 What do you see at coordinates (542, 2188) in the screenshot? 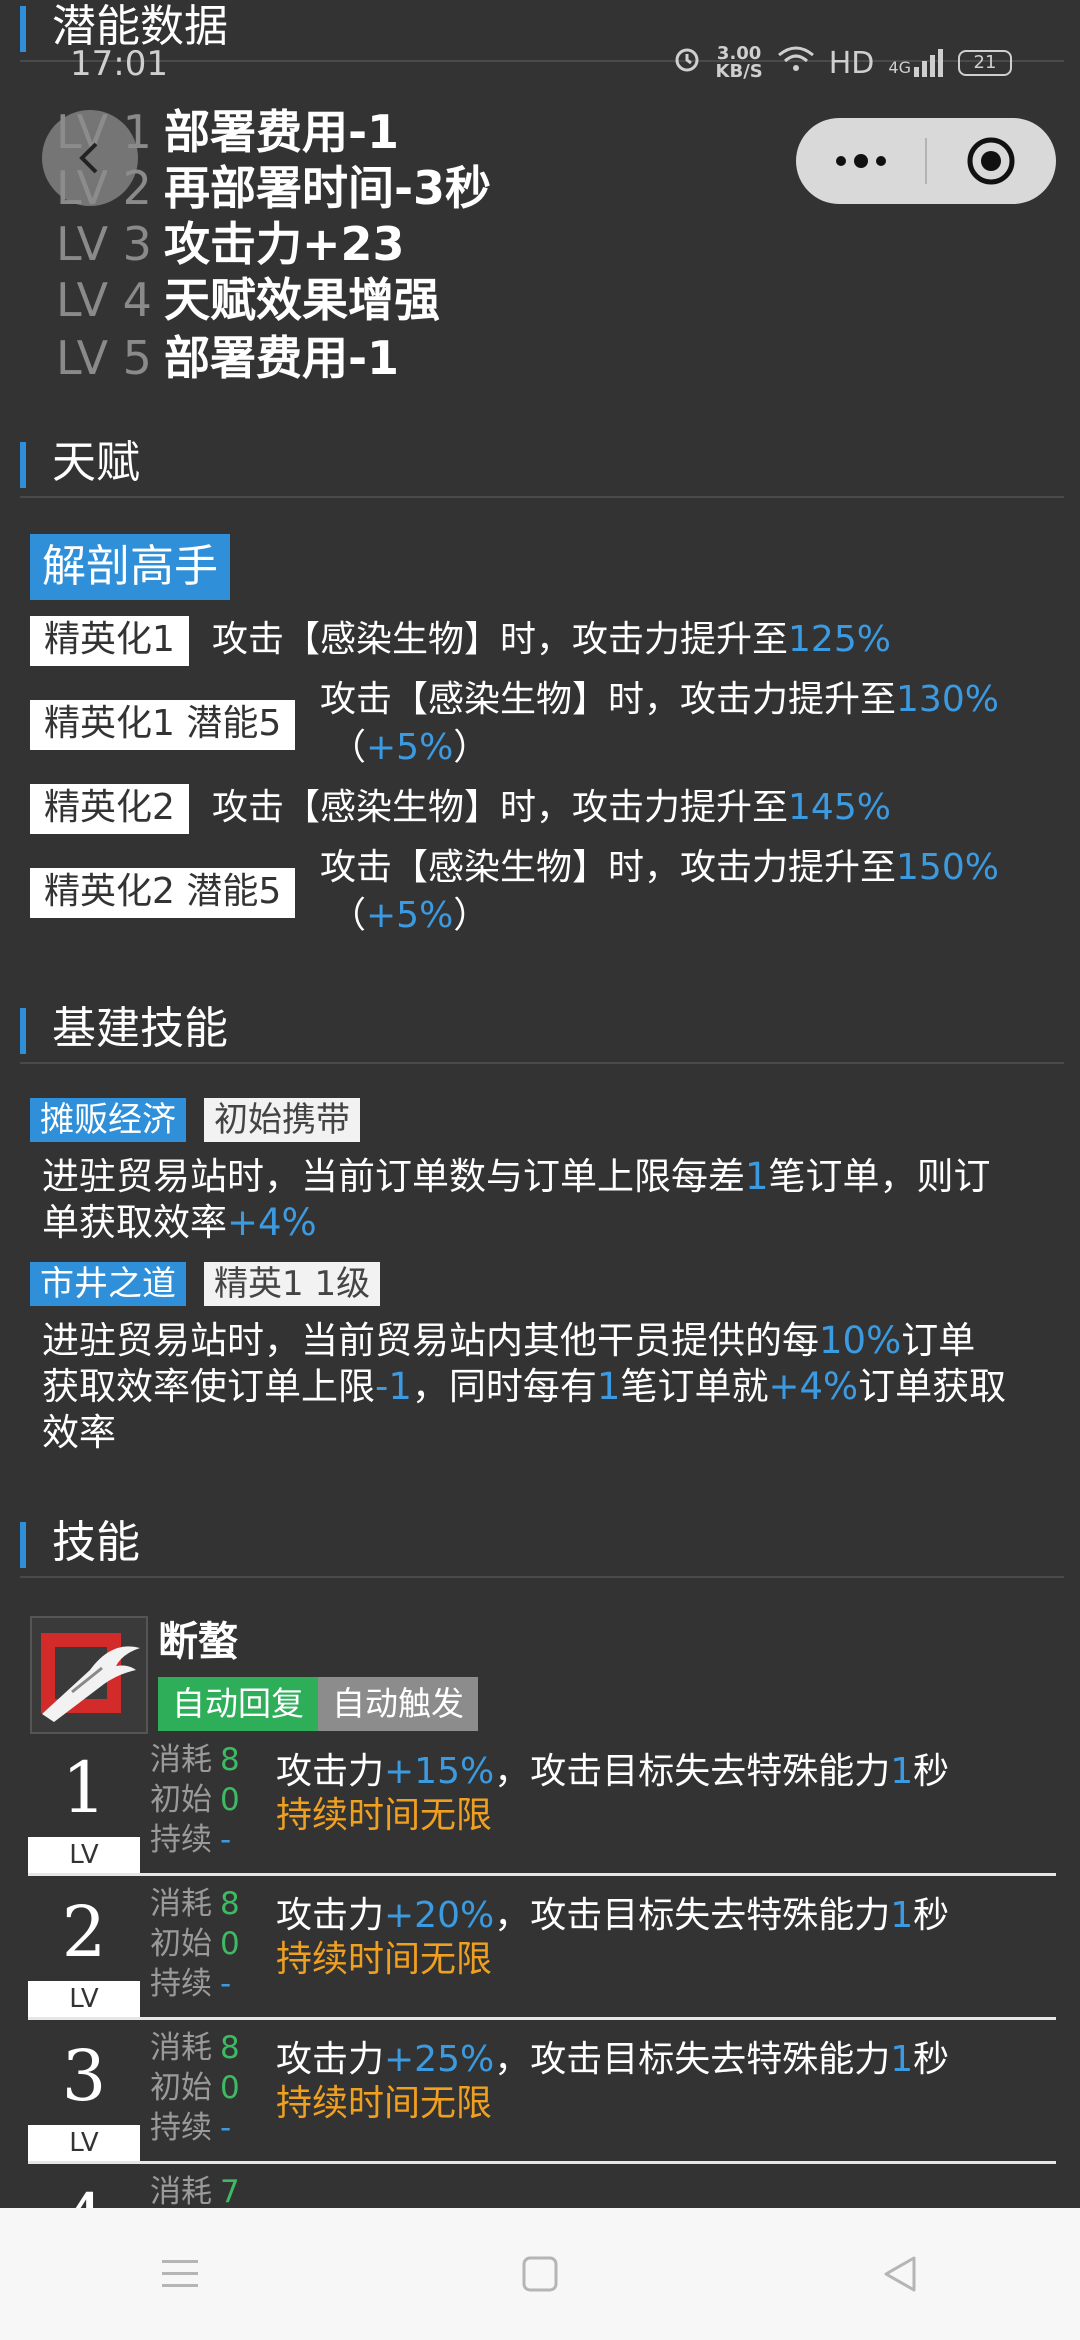
I see `skill-level-row: 4 消耗7` at bounding box center [542, 2188].